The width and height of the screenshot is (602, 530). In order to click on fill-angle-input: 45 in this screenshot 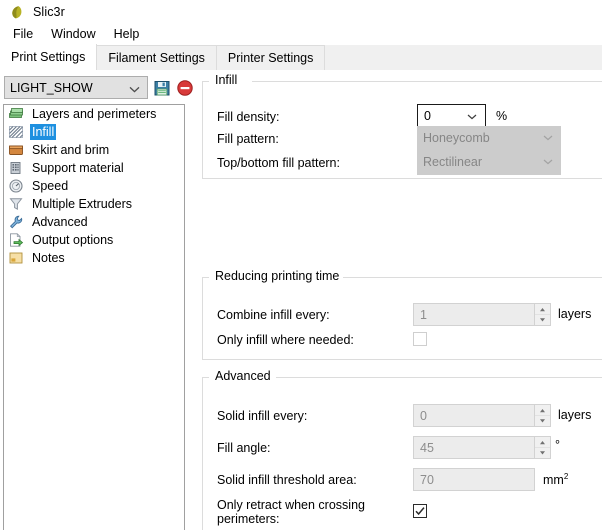, I will do `click(474, 447)`.